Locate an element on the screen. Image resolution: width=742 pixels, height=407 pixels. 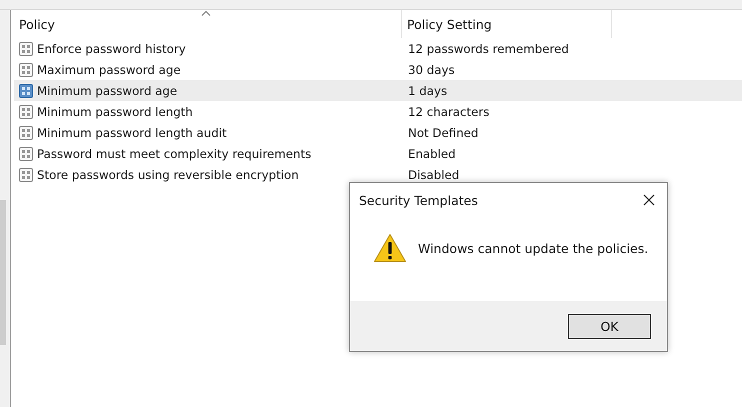
policy-setting: Disabled is located at coordinates (433, 175).